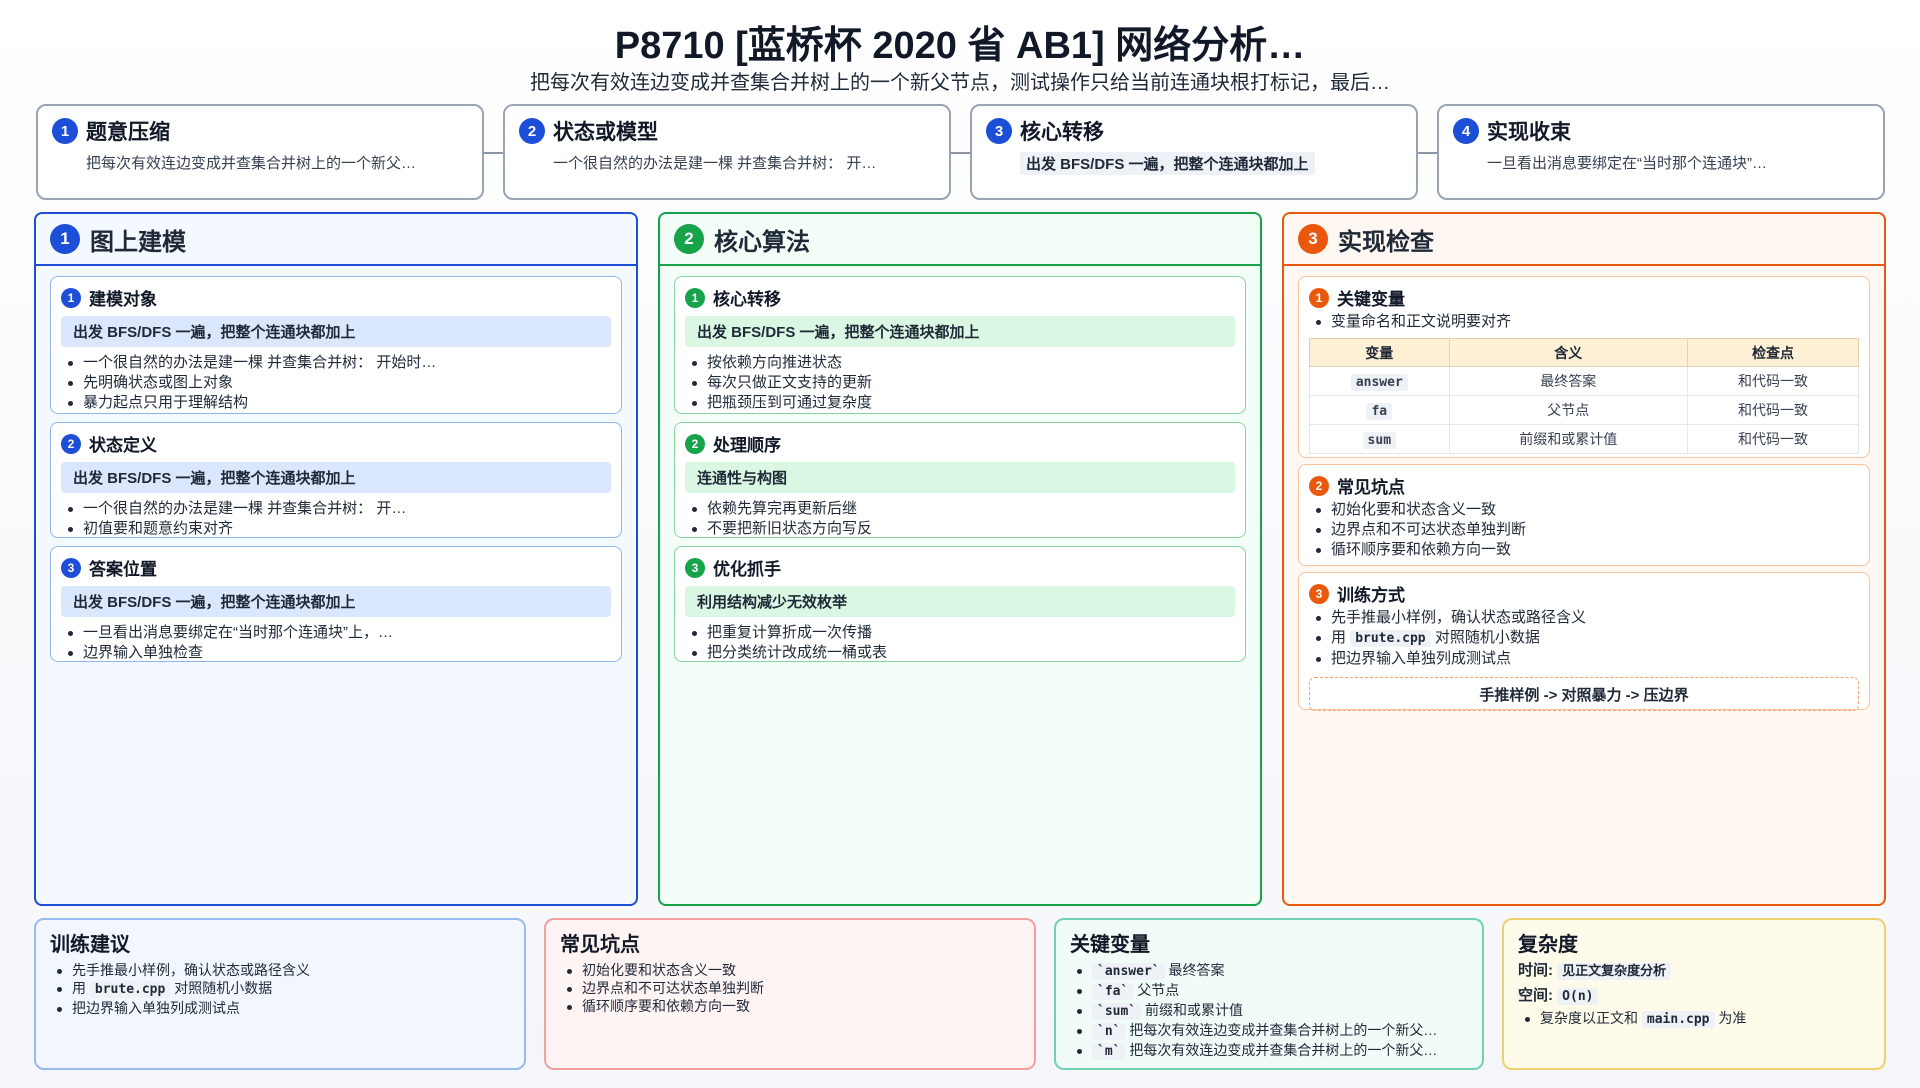 This screenshot has width=1920, height=1088. I want to click on list-item: 把瓶颈压到可通过复杂度, so click(960, 403).